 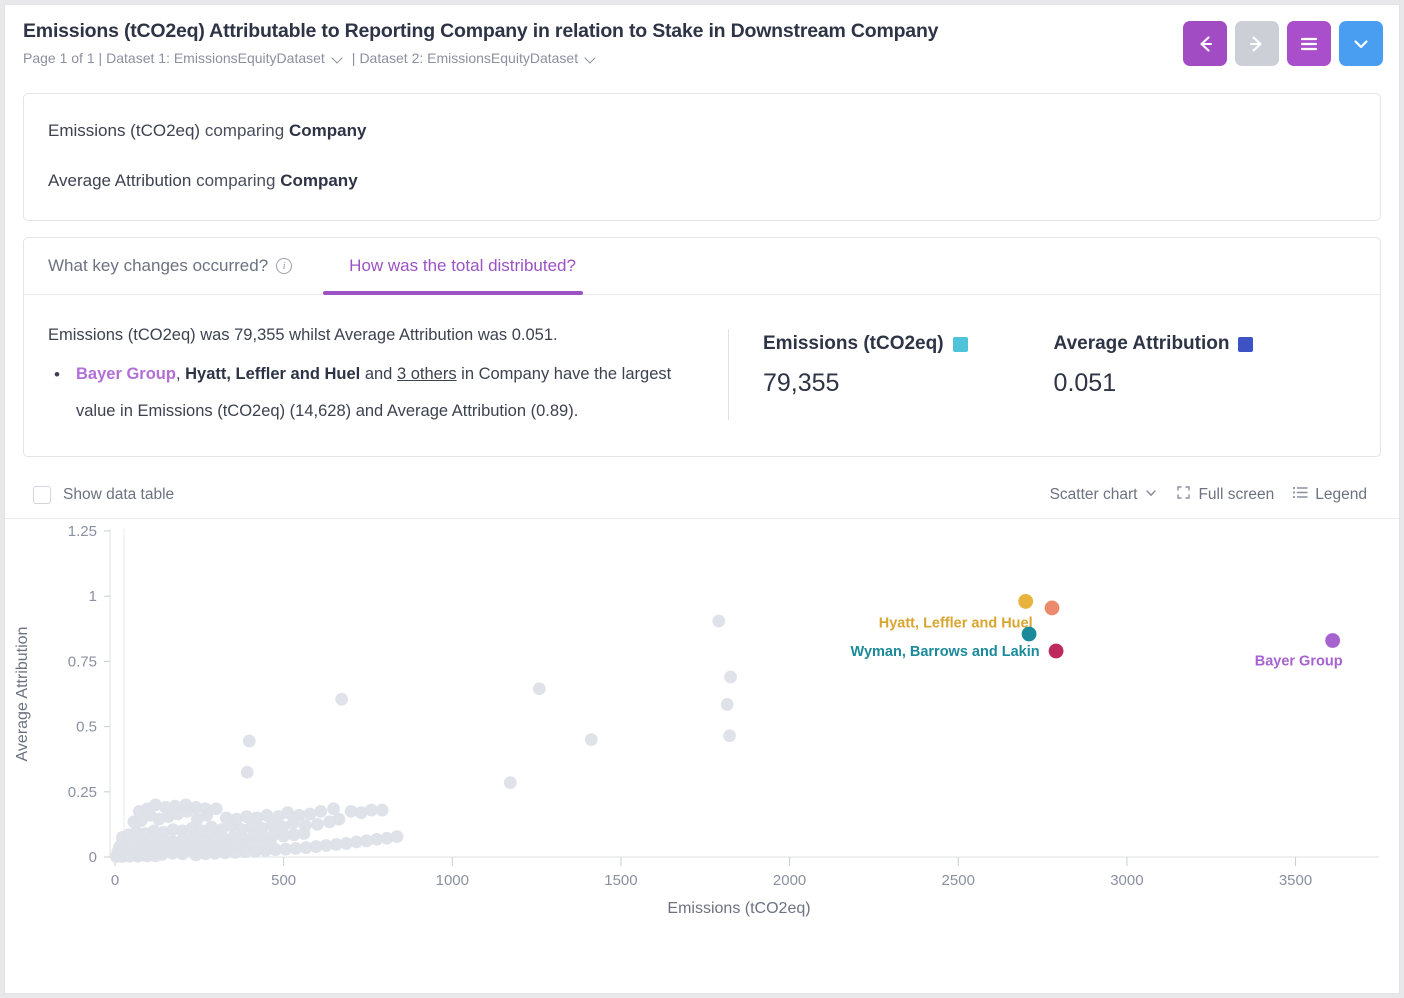 What do you see at coordinates (452, 880) in the screenshot?
I see `svg-text: 1000` at bounding box center [452, 880].